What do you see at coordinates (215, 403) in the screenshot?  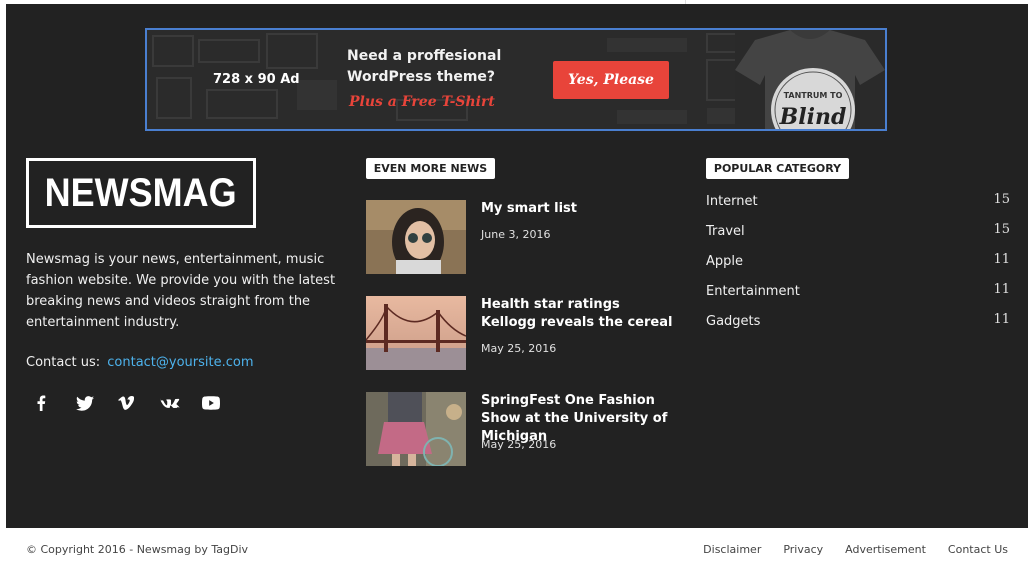 I see `youtube-icon` at bounding box center [215, 403].